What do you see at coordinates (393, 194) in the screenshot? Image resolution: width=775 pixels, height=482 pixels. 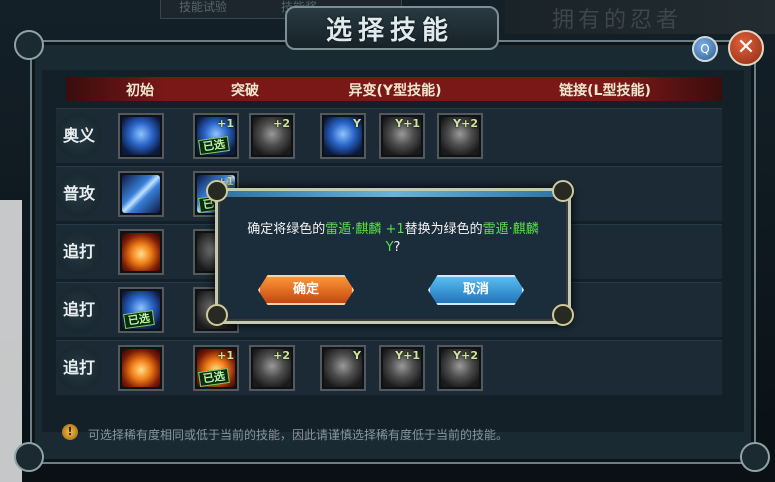 I see `dialog-top-bar` at bounding box center [393, 194].